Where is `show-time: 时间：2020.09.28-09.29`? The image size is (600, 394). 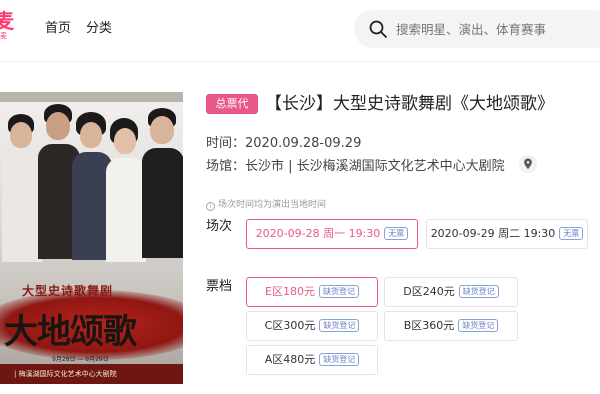 show-time: 时间：2020.09.28-09.29 is located at coordinates (284, 143).